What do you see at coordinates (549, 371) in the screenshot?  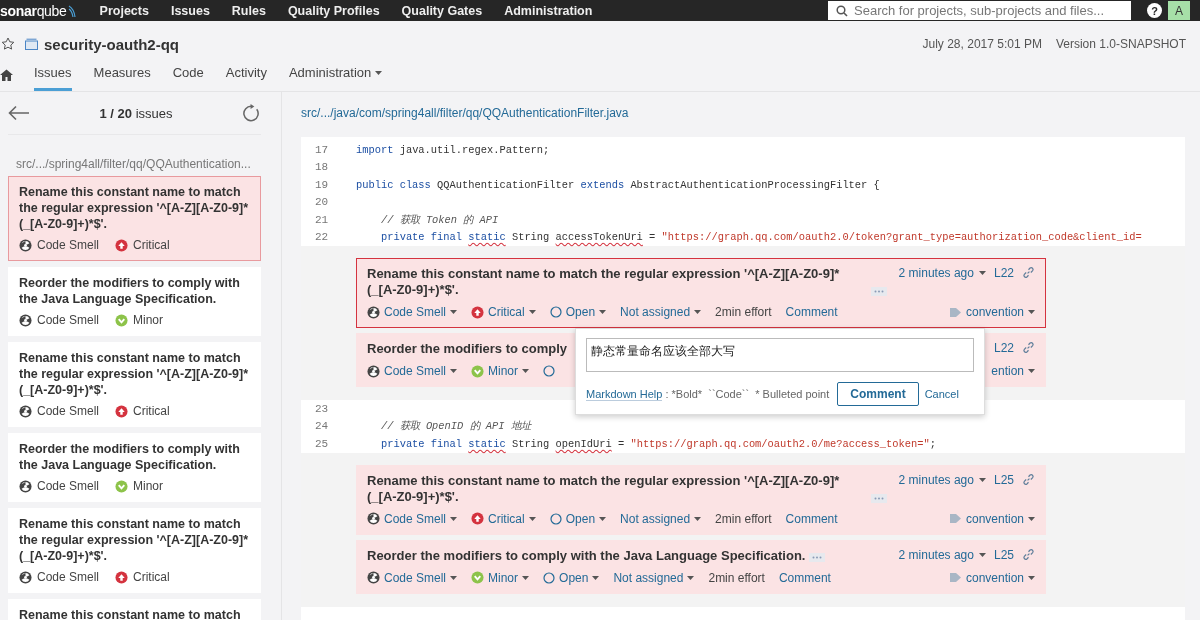 I see `status-dropdown` at bounding box center [549, 371].